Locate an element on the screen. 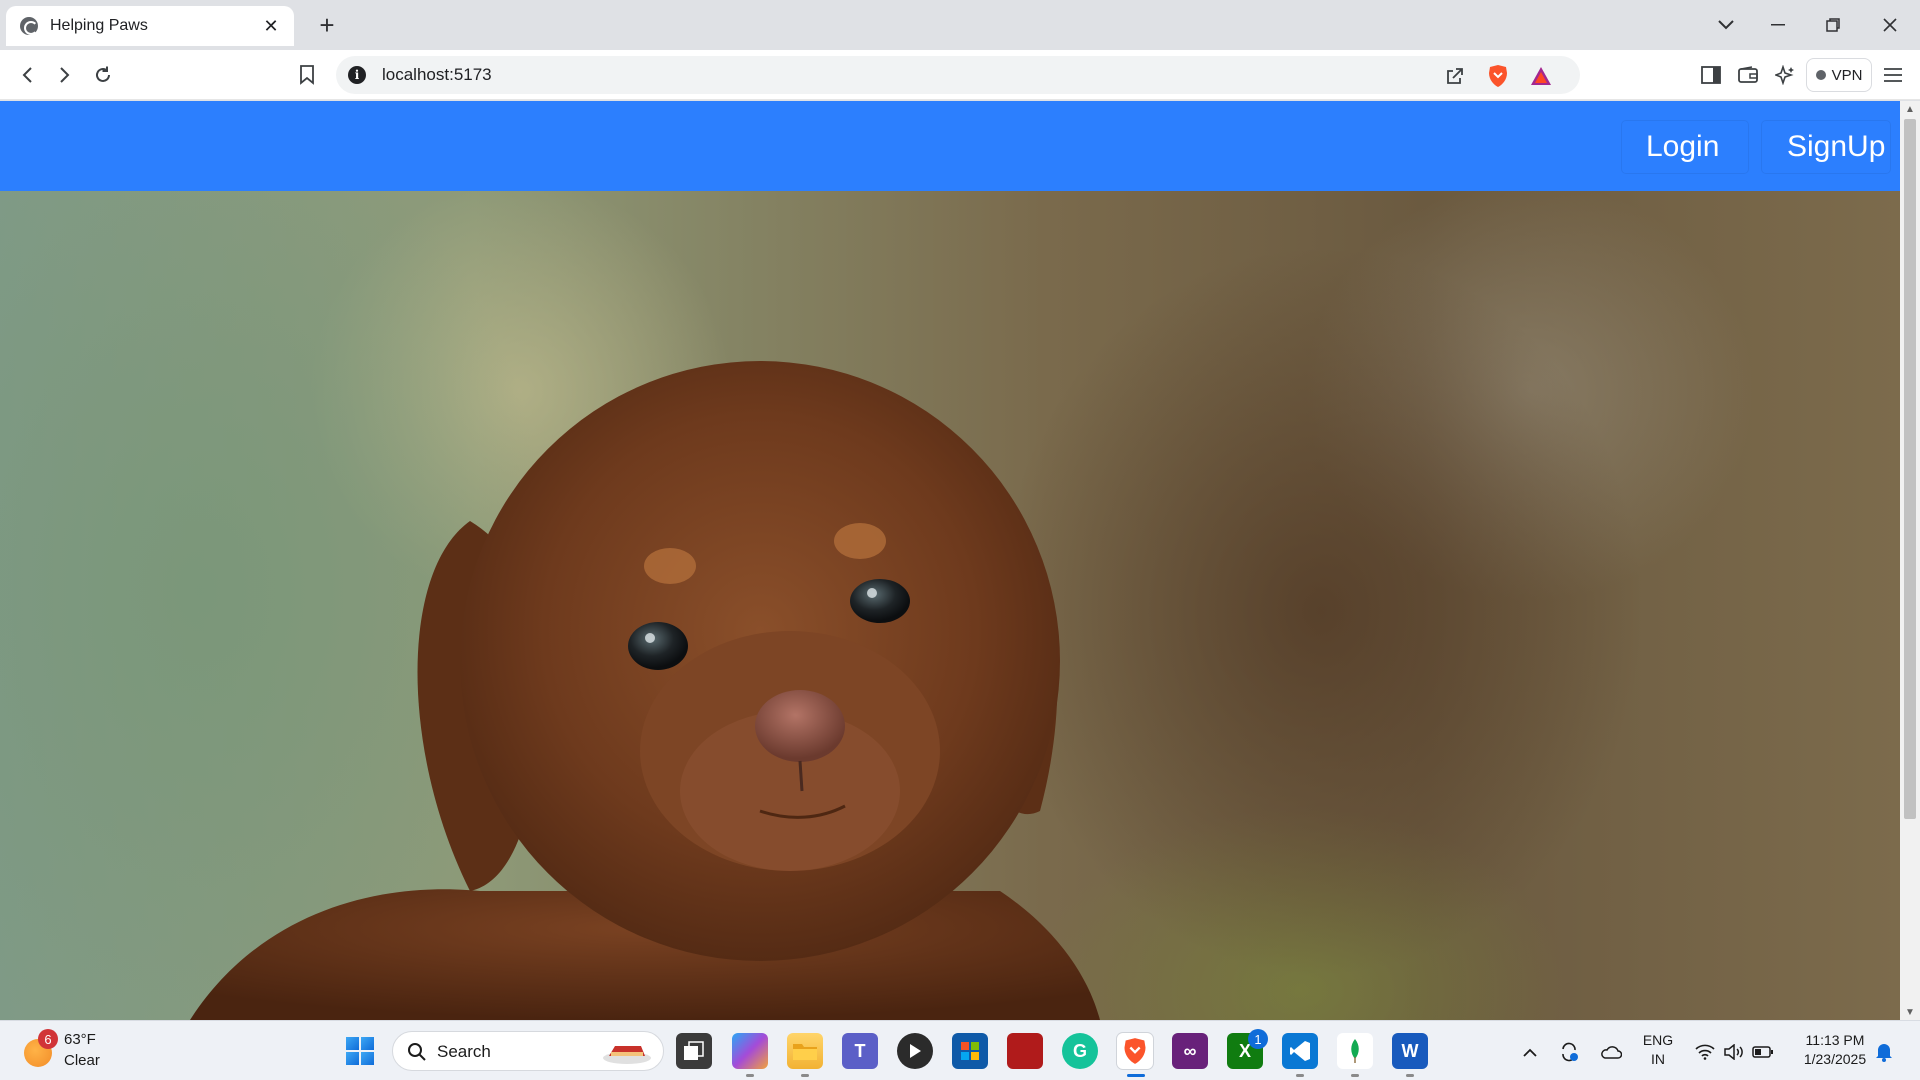  grammarly-icon: G is located at coordinates (1080, 1051).